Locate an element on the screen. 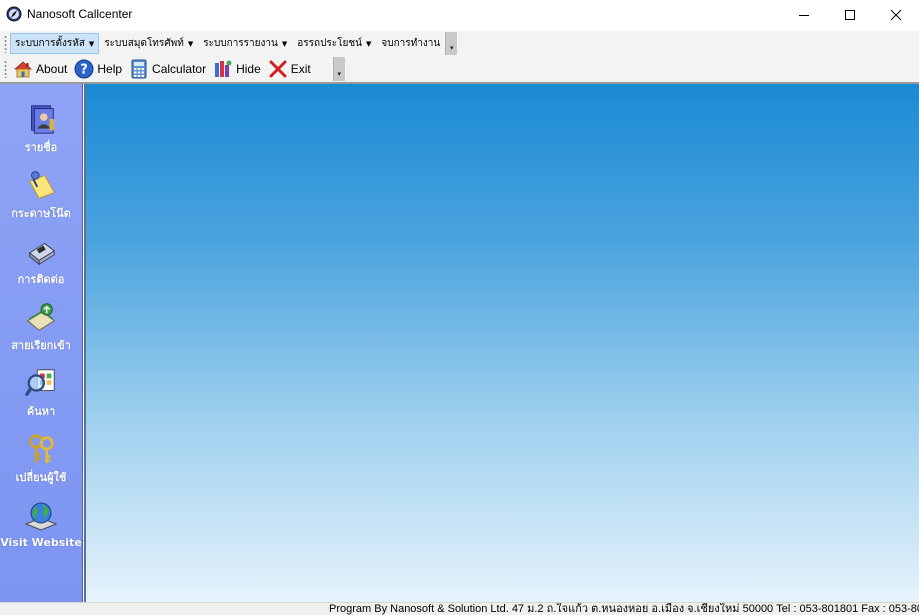 The image size is (919, 615). minimize-button is located at coordinates (804, 15).